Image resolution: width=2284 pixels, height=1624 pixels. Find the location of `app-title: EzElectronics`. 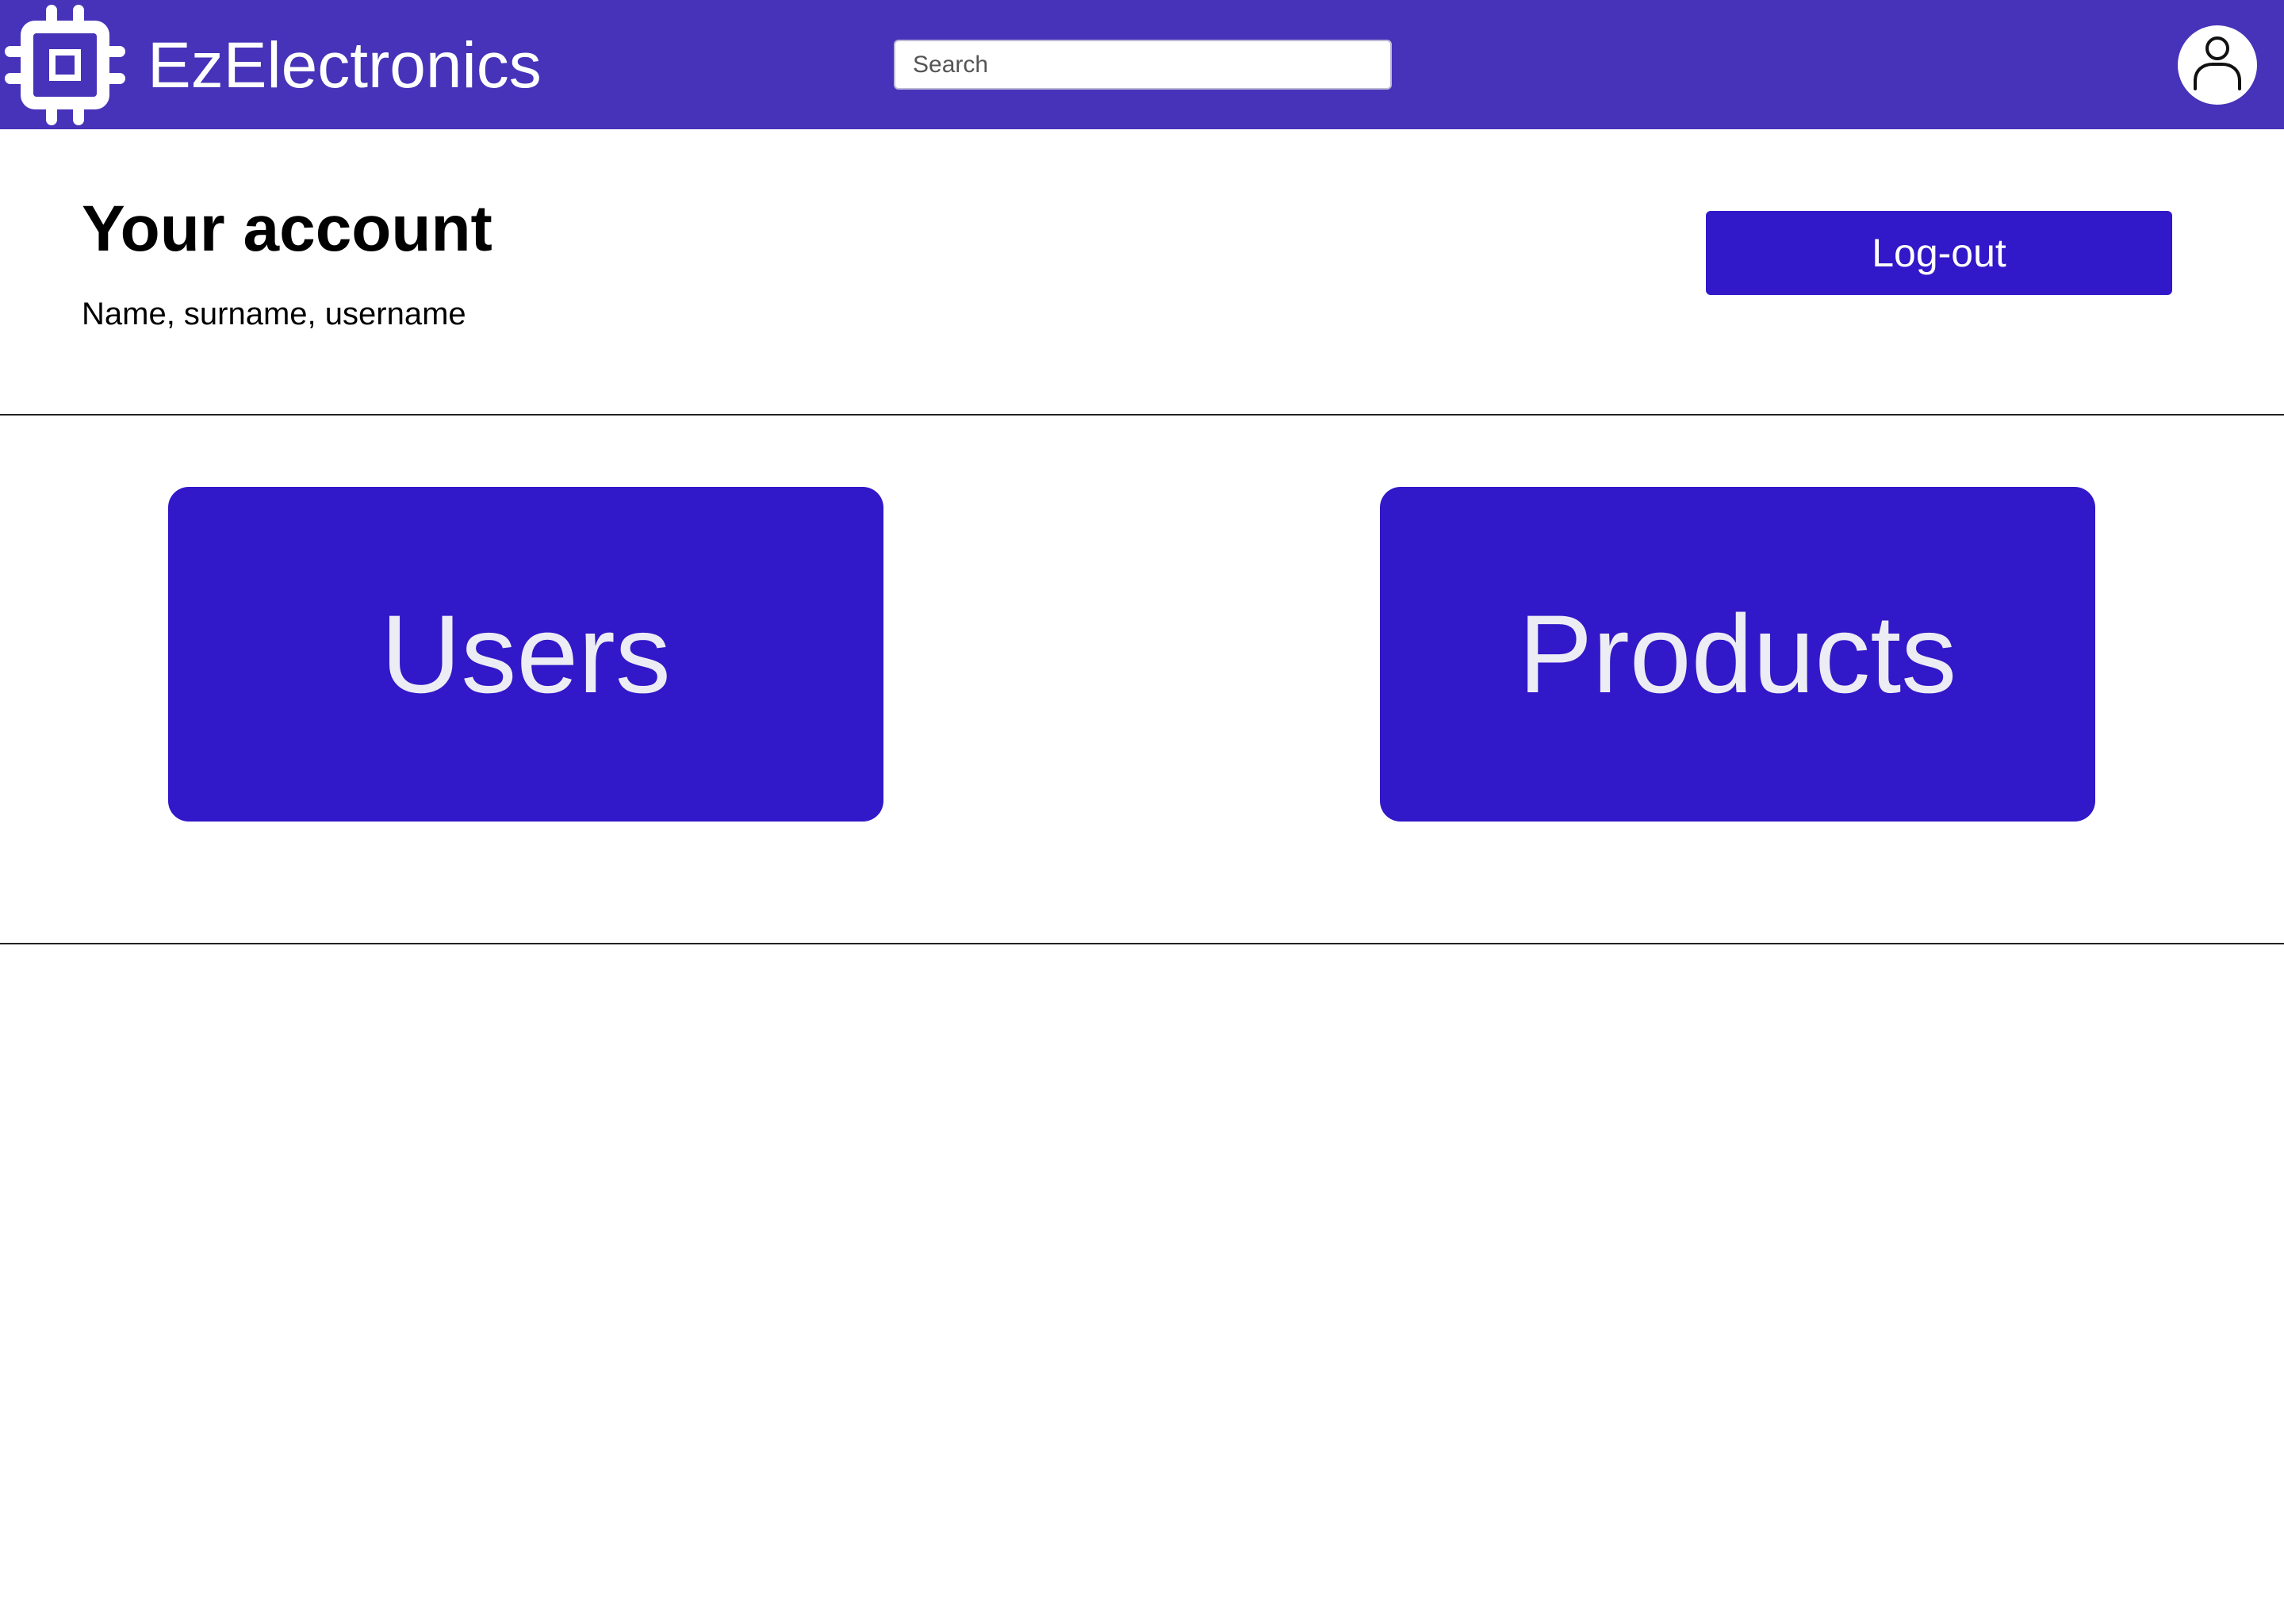

app-title: EzElectronics is located at coordinates (345, 65).